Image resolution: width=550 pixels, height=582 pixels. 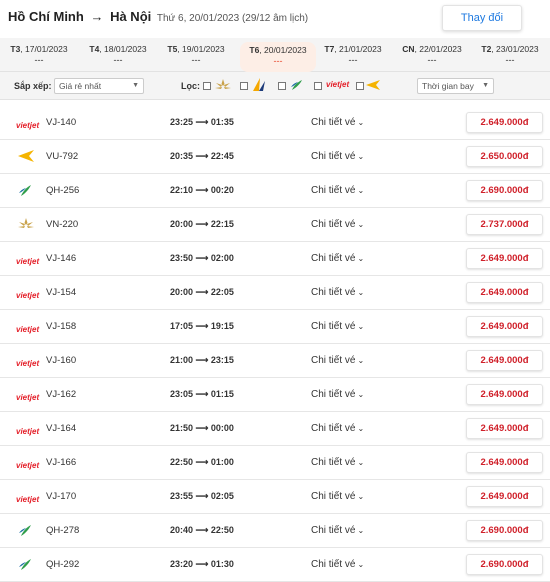 I want to click on flight-time: 21:50 ⟶ 00:00, so click(x=202, y=428).